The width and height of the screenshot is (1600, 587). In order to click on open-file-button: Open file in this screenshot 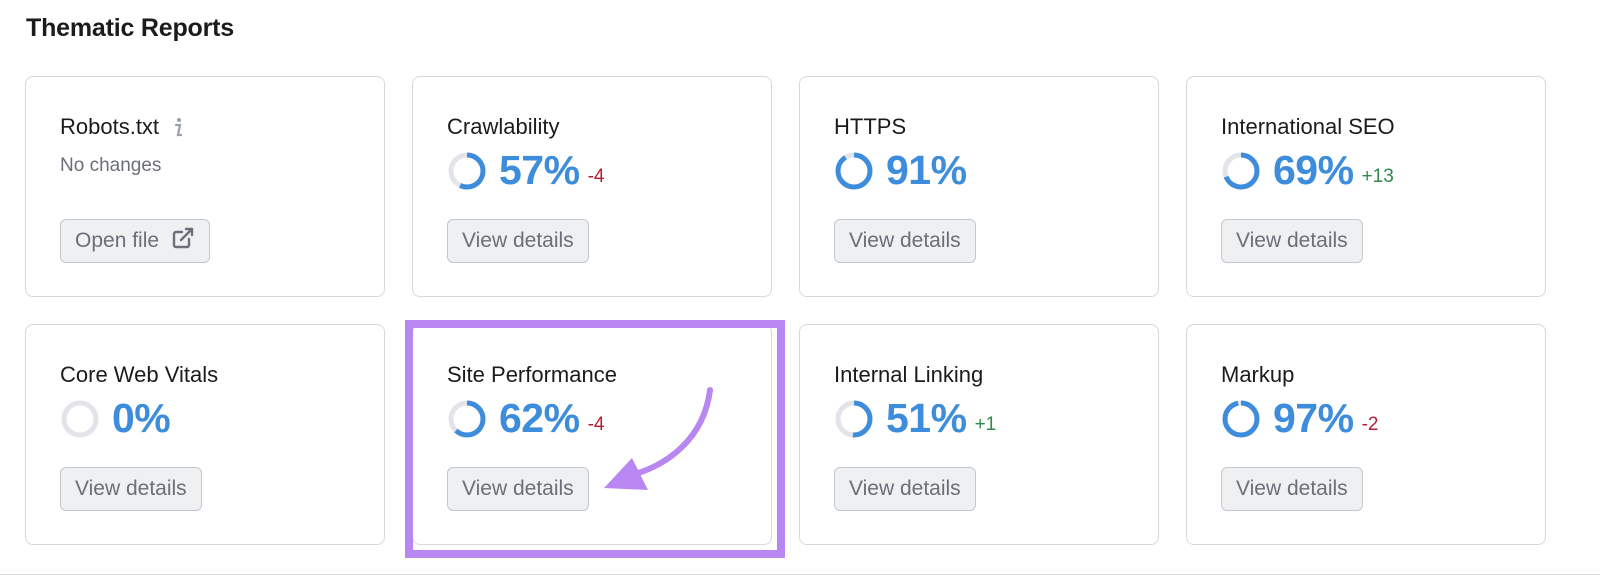, I will do `click(135, 241)`.